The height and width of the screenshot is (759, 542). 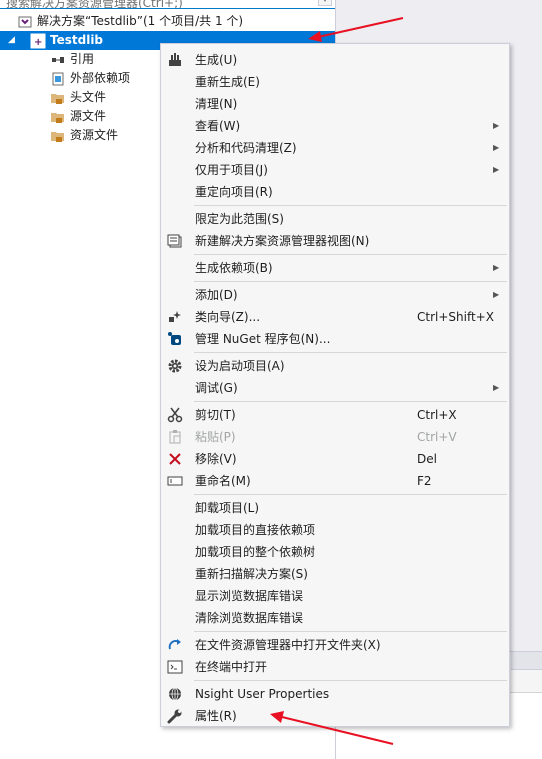 I want to click on nuget-icon, so click(x=175, y=339).